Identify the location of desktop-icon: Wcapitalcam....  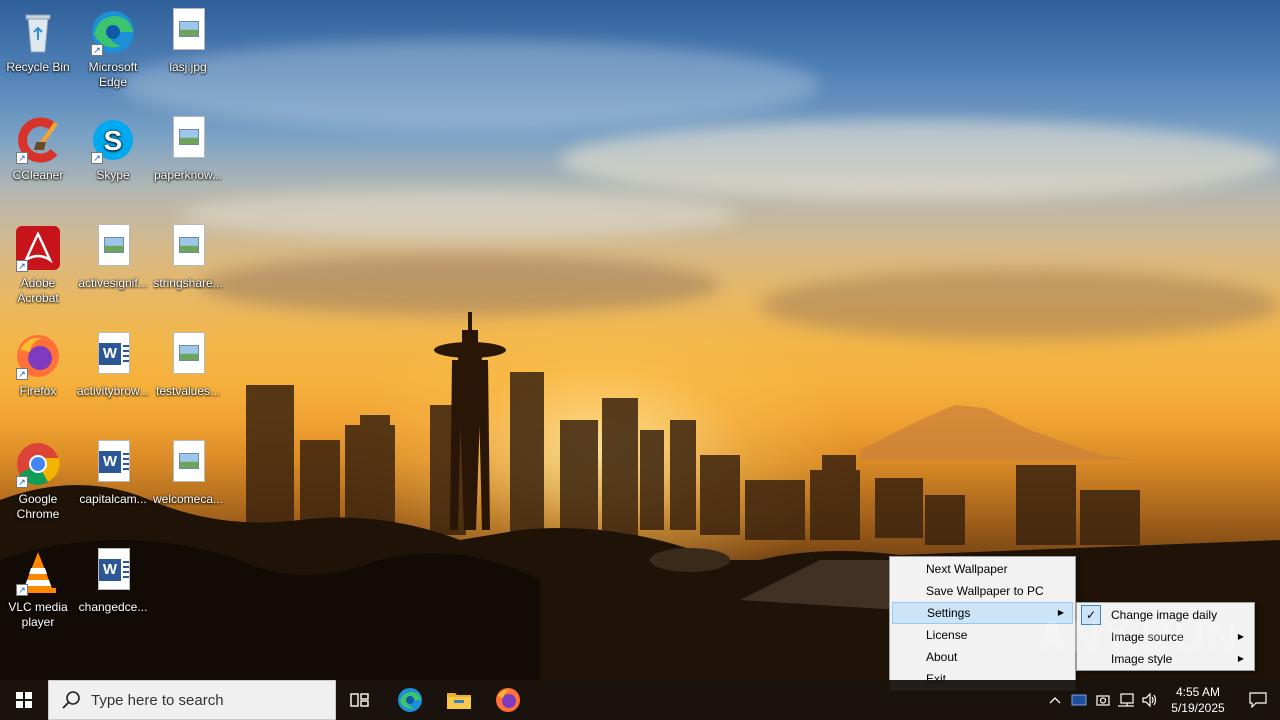
(113, 473).